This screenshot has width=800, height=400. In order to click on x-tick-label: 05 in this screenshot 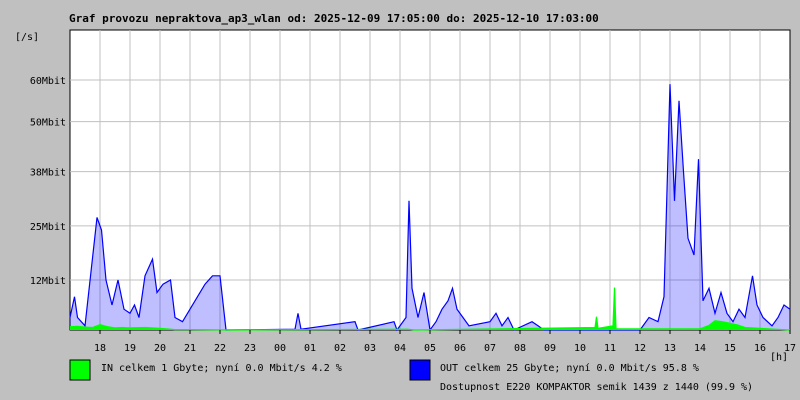, I will do `click(430, 348)`.